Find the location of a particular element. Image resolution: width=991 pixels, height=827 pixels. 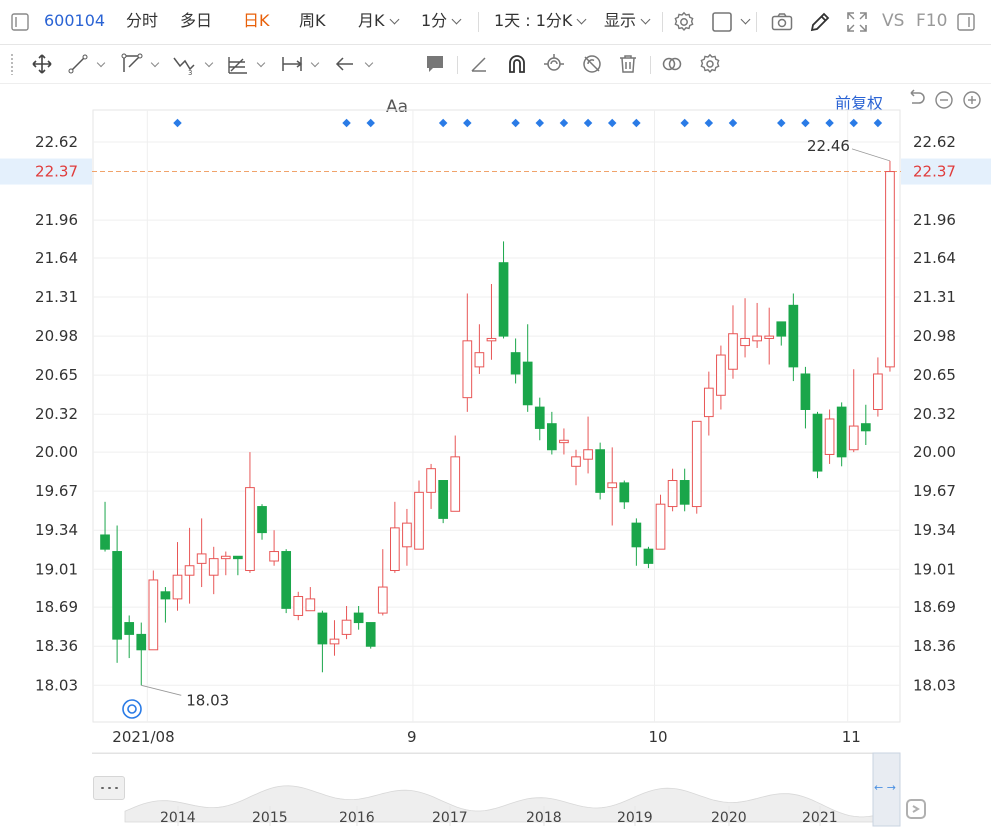

compare-button: VS is located at coordinates (893, 21).